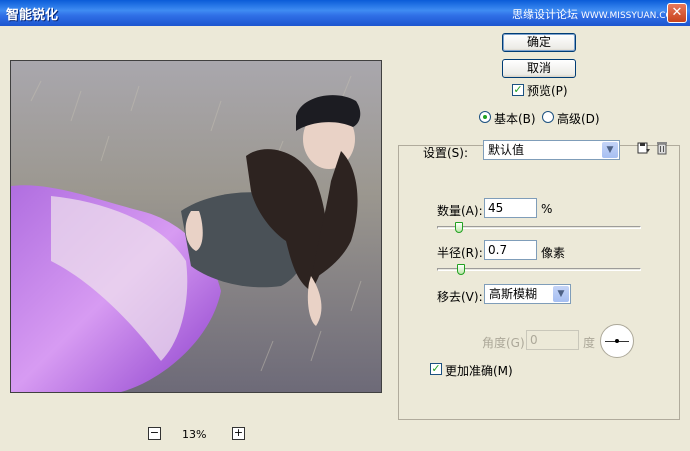  I want to click on remove-select: 高斯模糊 ▼, so click(527, 294).